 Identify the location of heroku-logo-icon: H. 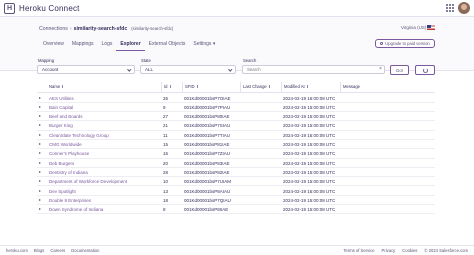
(9, 8).